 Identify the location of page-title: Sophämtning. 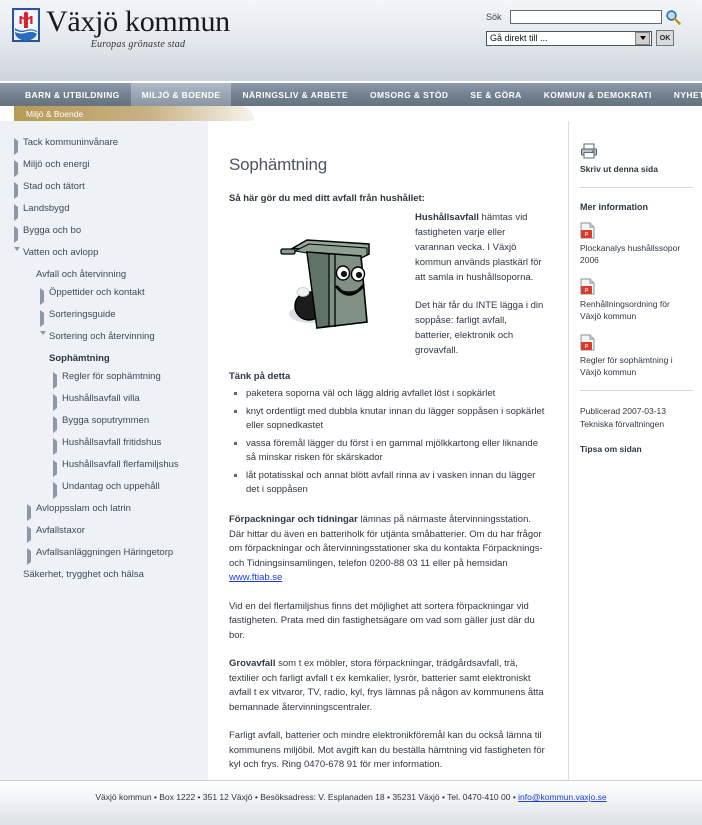
(278, 164).